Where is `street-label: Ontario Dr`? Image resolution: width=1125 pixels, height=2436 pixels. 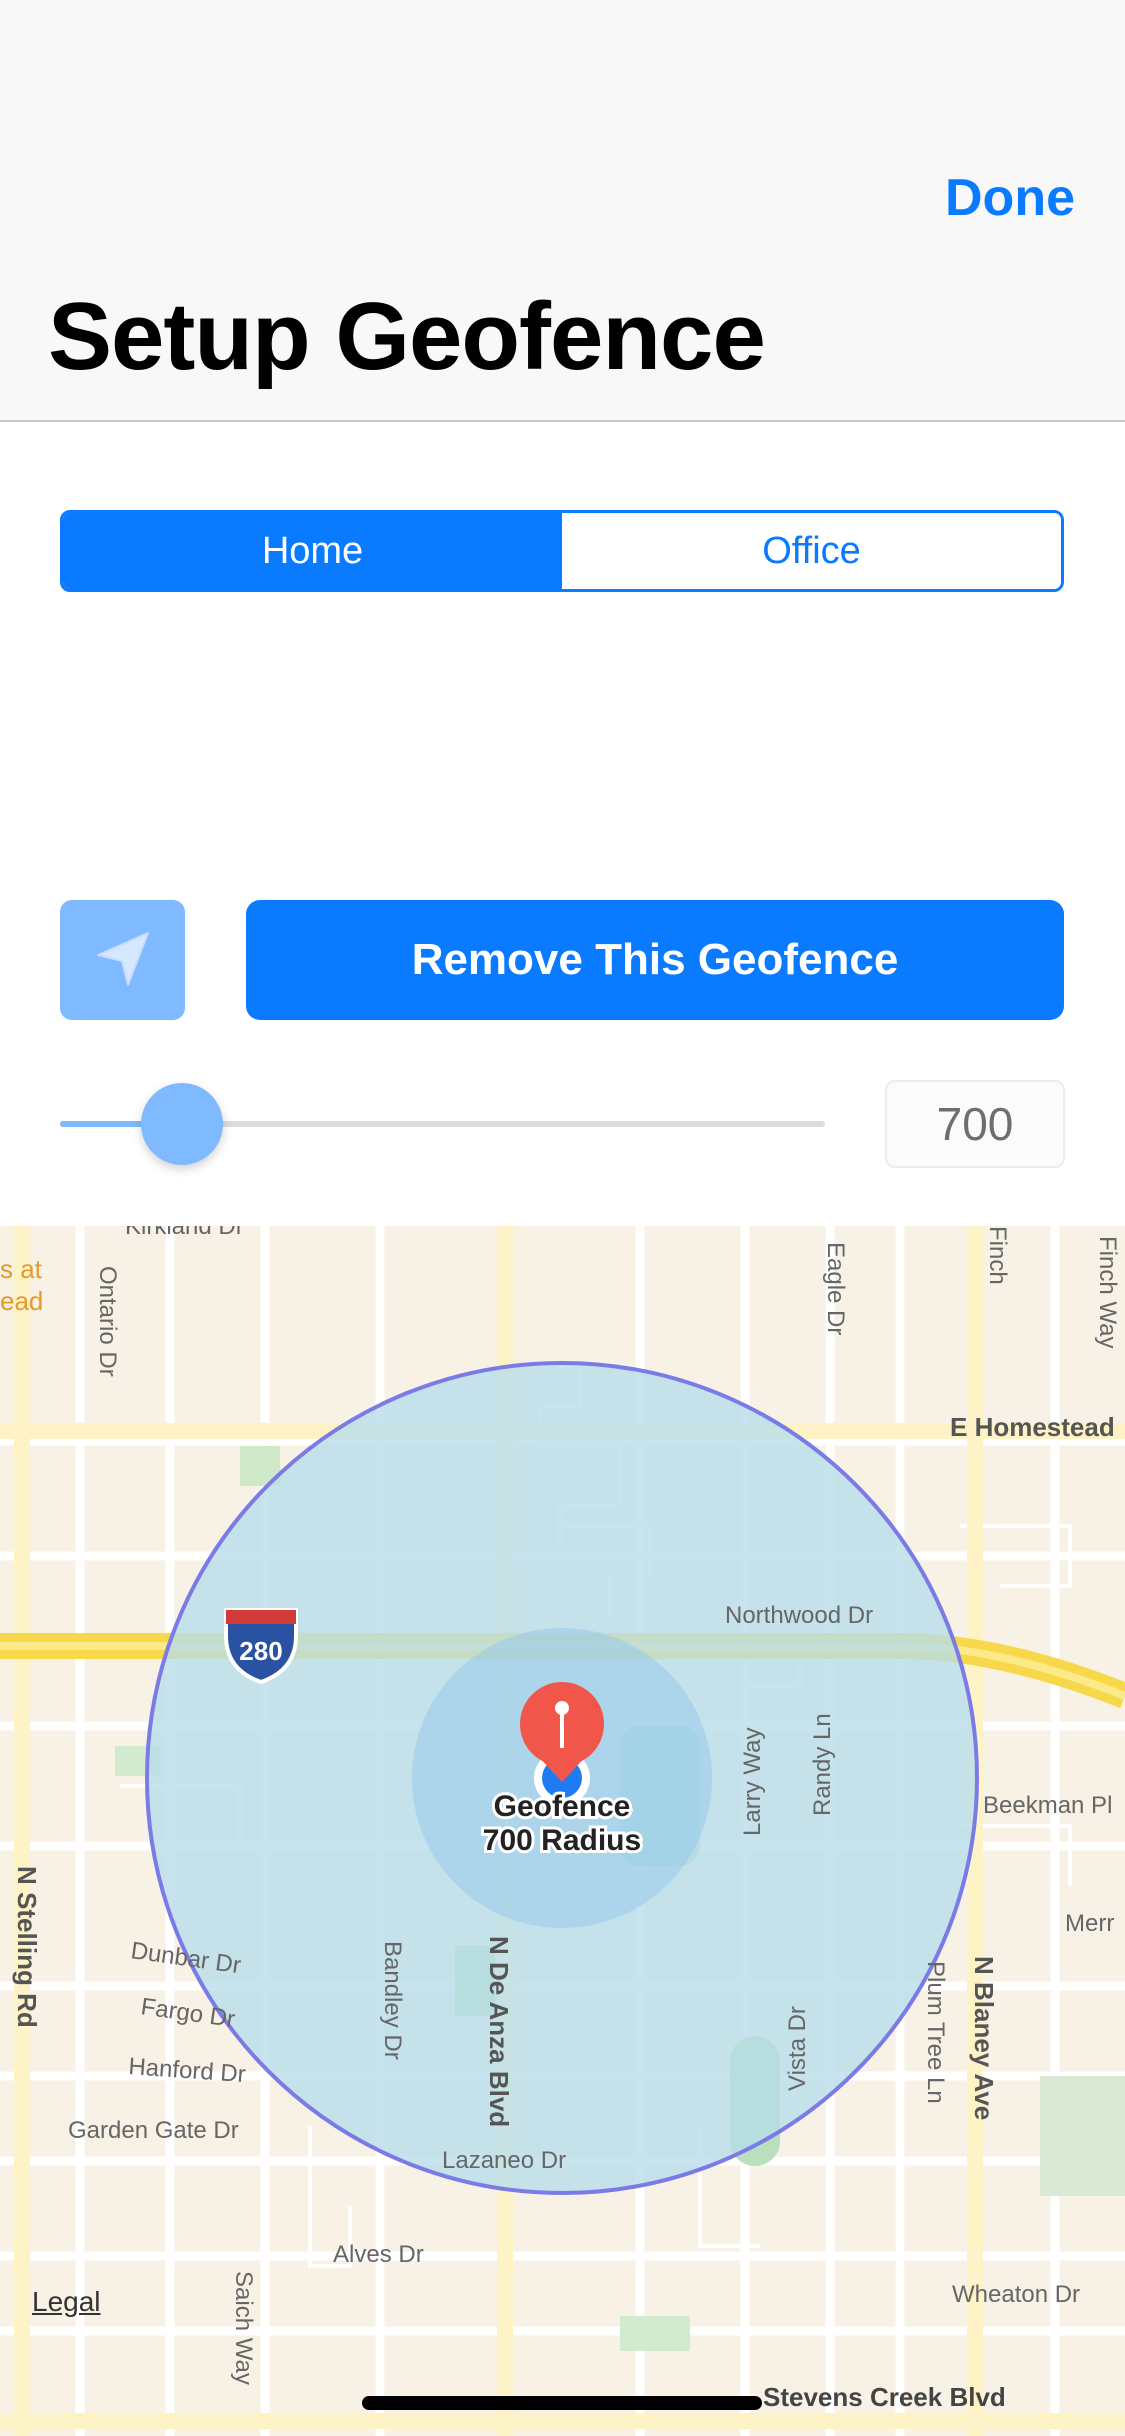
street-label: Ontario Dr is located at coordinates (107, 1321).